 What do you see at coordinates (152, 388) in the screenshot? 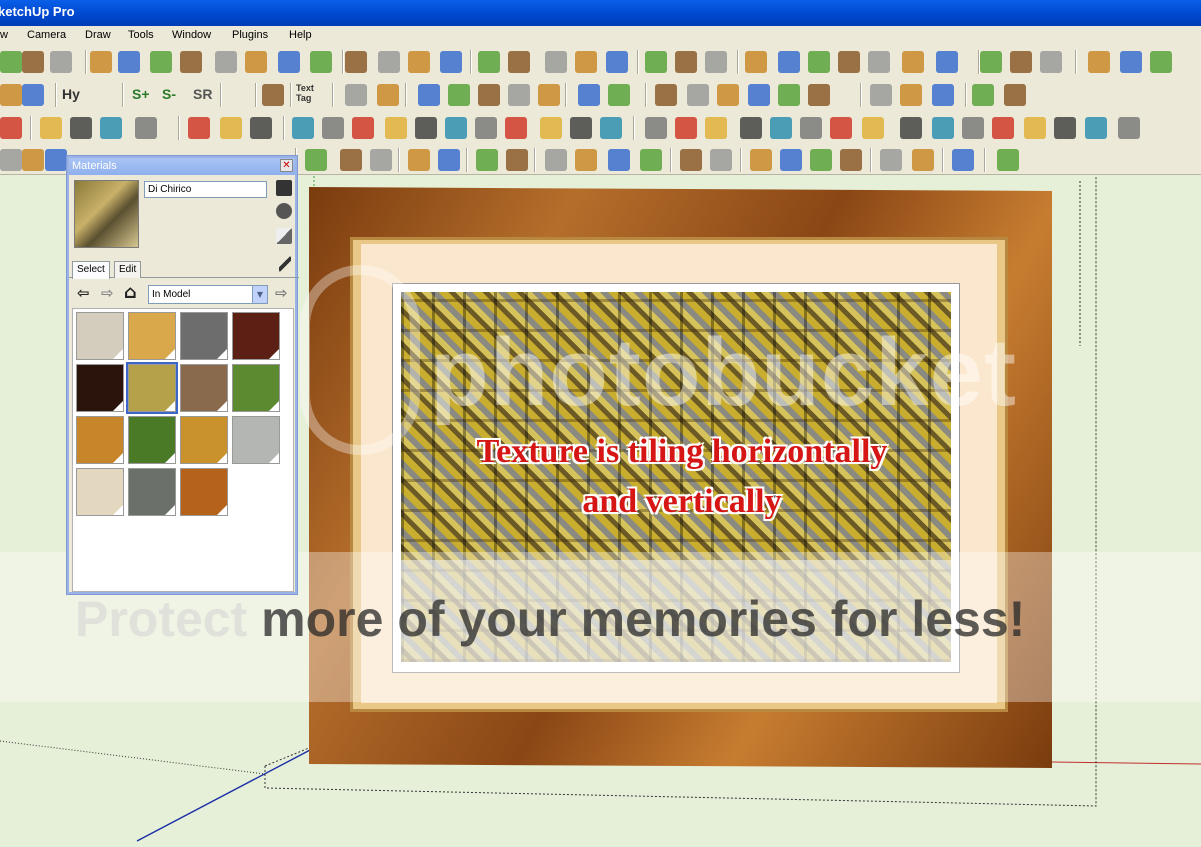
I see `material-swatch-di-chirico` at bounding box center [152, 388].